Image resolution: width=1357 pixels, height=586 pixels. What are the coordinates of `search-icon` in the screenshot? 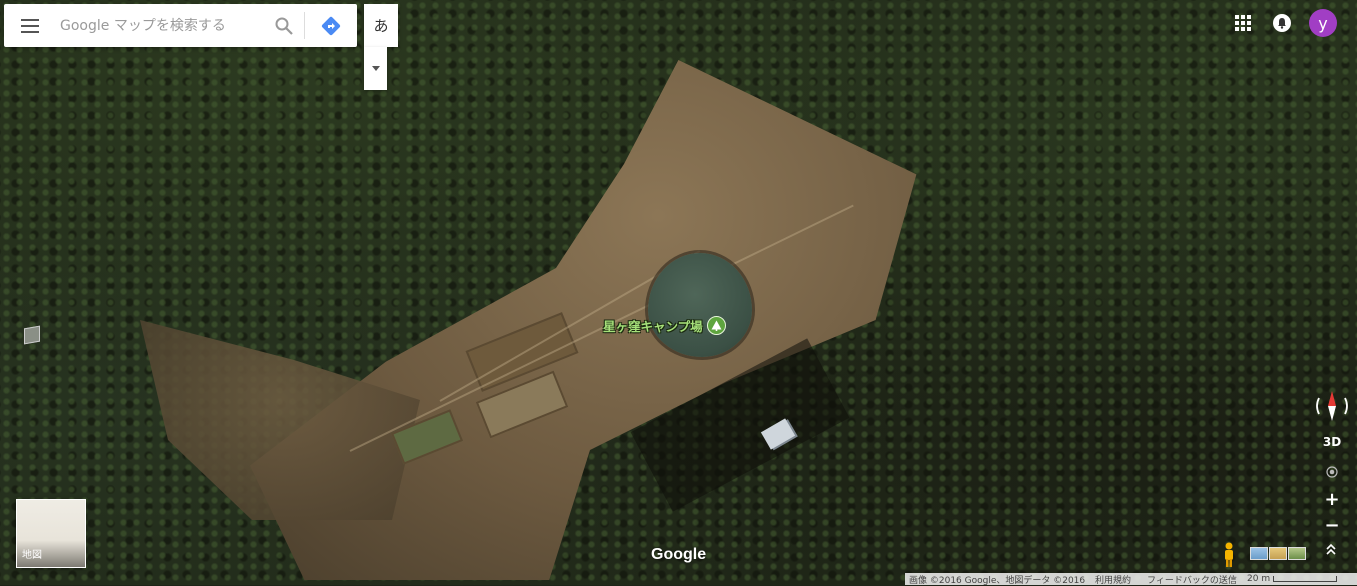 It's located at (284, 26).